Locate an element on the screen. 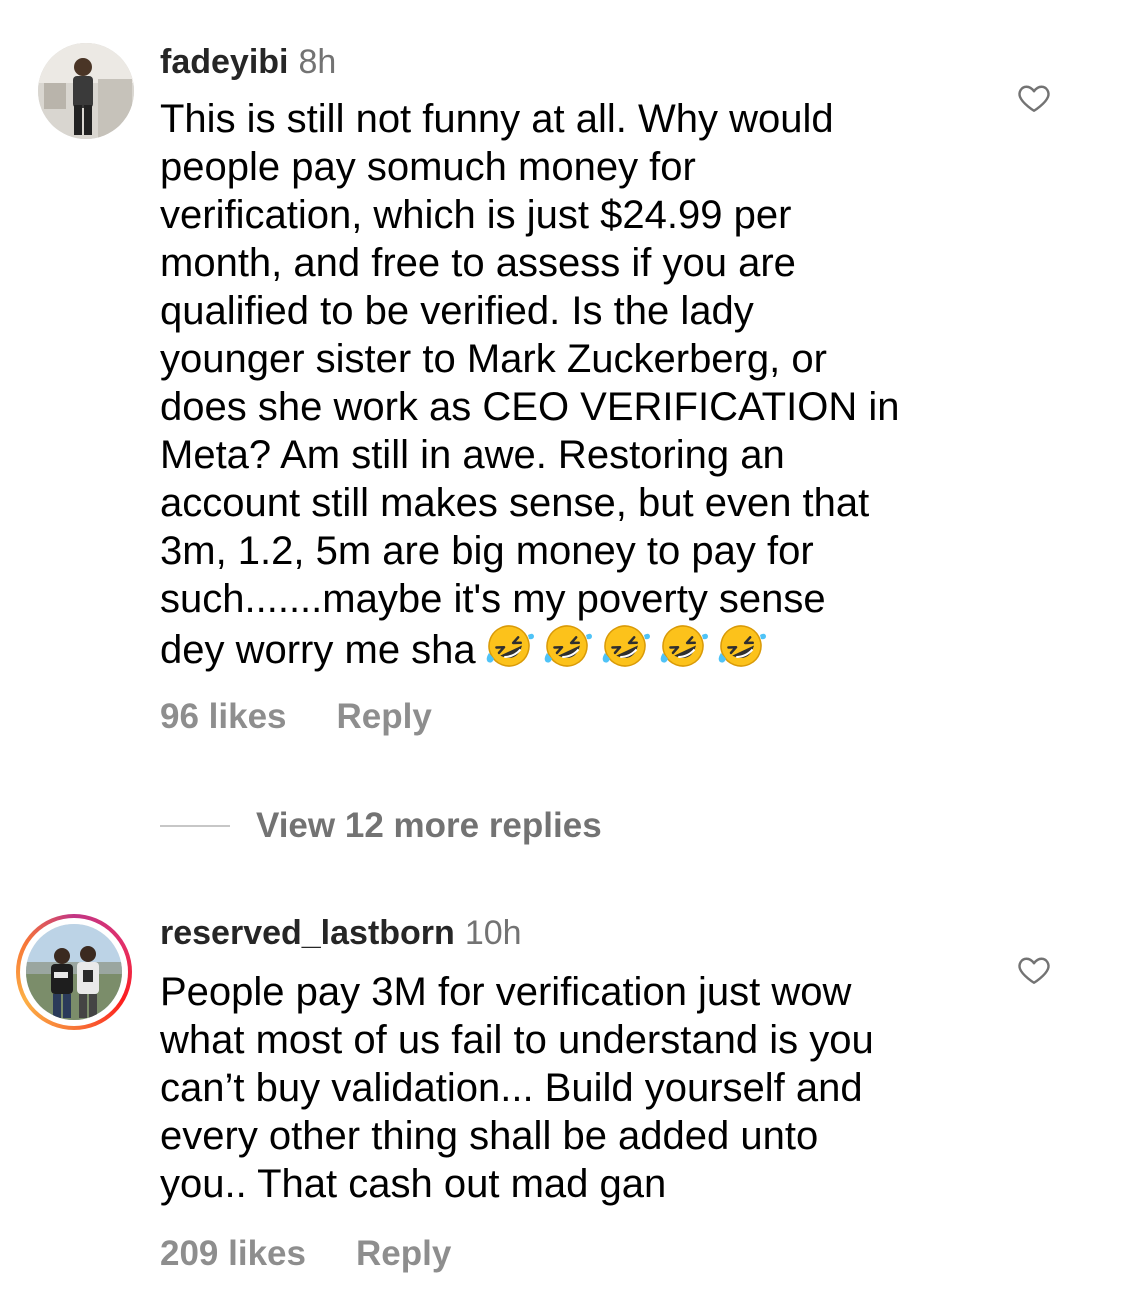 The height and width of the screenshot is (1309, 1125). view-replies-label: View 12 more replies is located at coordinates (429, 825).